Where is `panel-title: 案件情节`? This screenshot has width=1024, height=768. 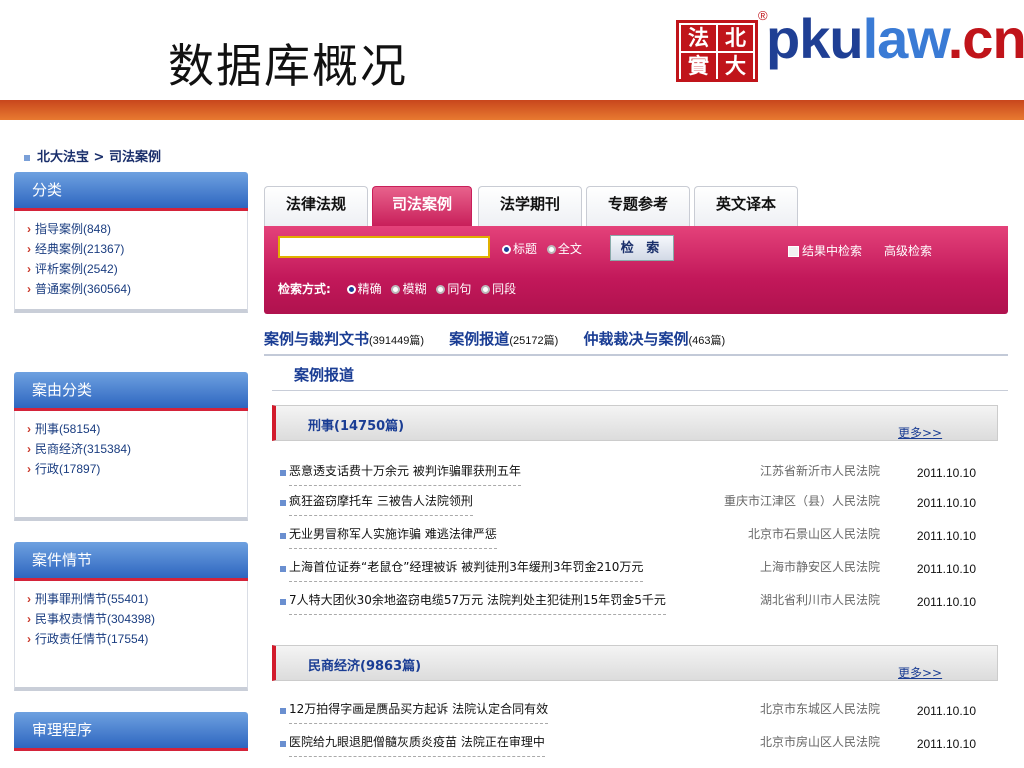 panel-title: 案件情节 is located at coordinates (131, 561).